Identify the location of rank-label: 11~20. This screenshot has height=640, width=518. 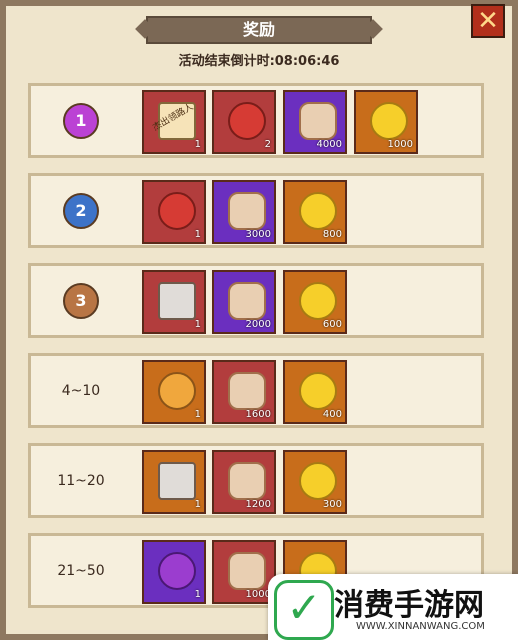
(81, 480).